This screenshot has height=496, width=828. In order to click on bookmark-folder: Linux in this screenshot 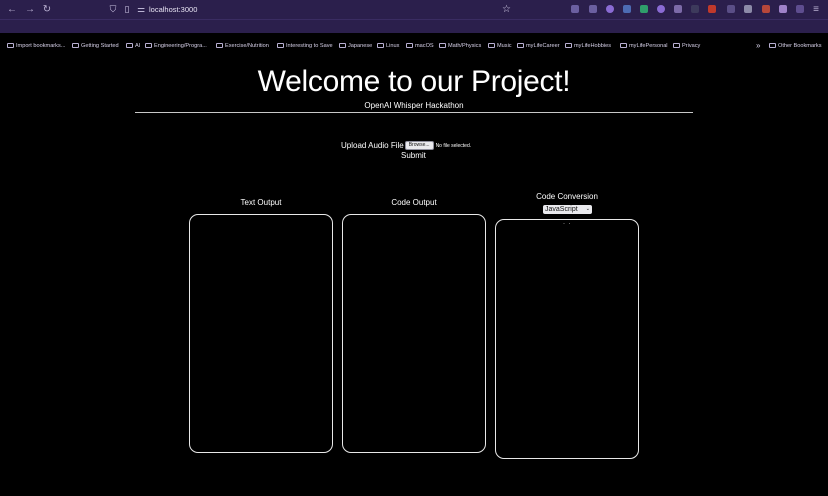, I will do `click(388, 46)`.